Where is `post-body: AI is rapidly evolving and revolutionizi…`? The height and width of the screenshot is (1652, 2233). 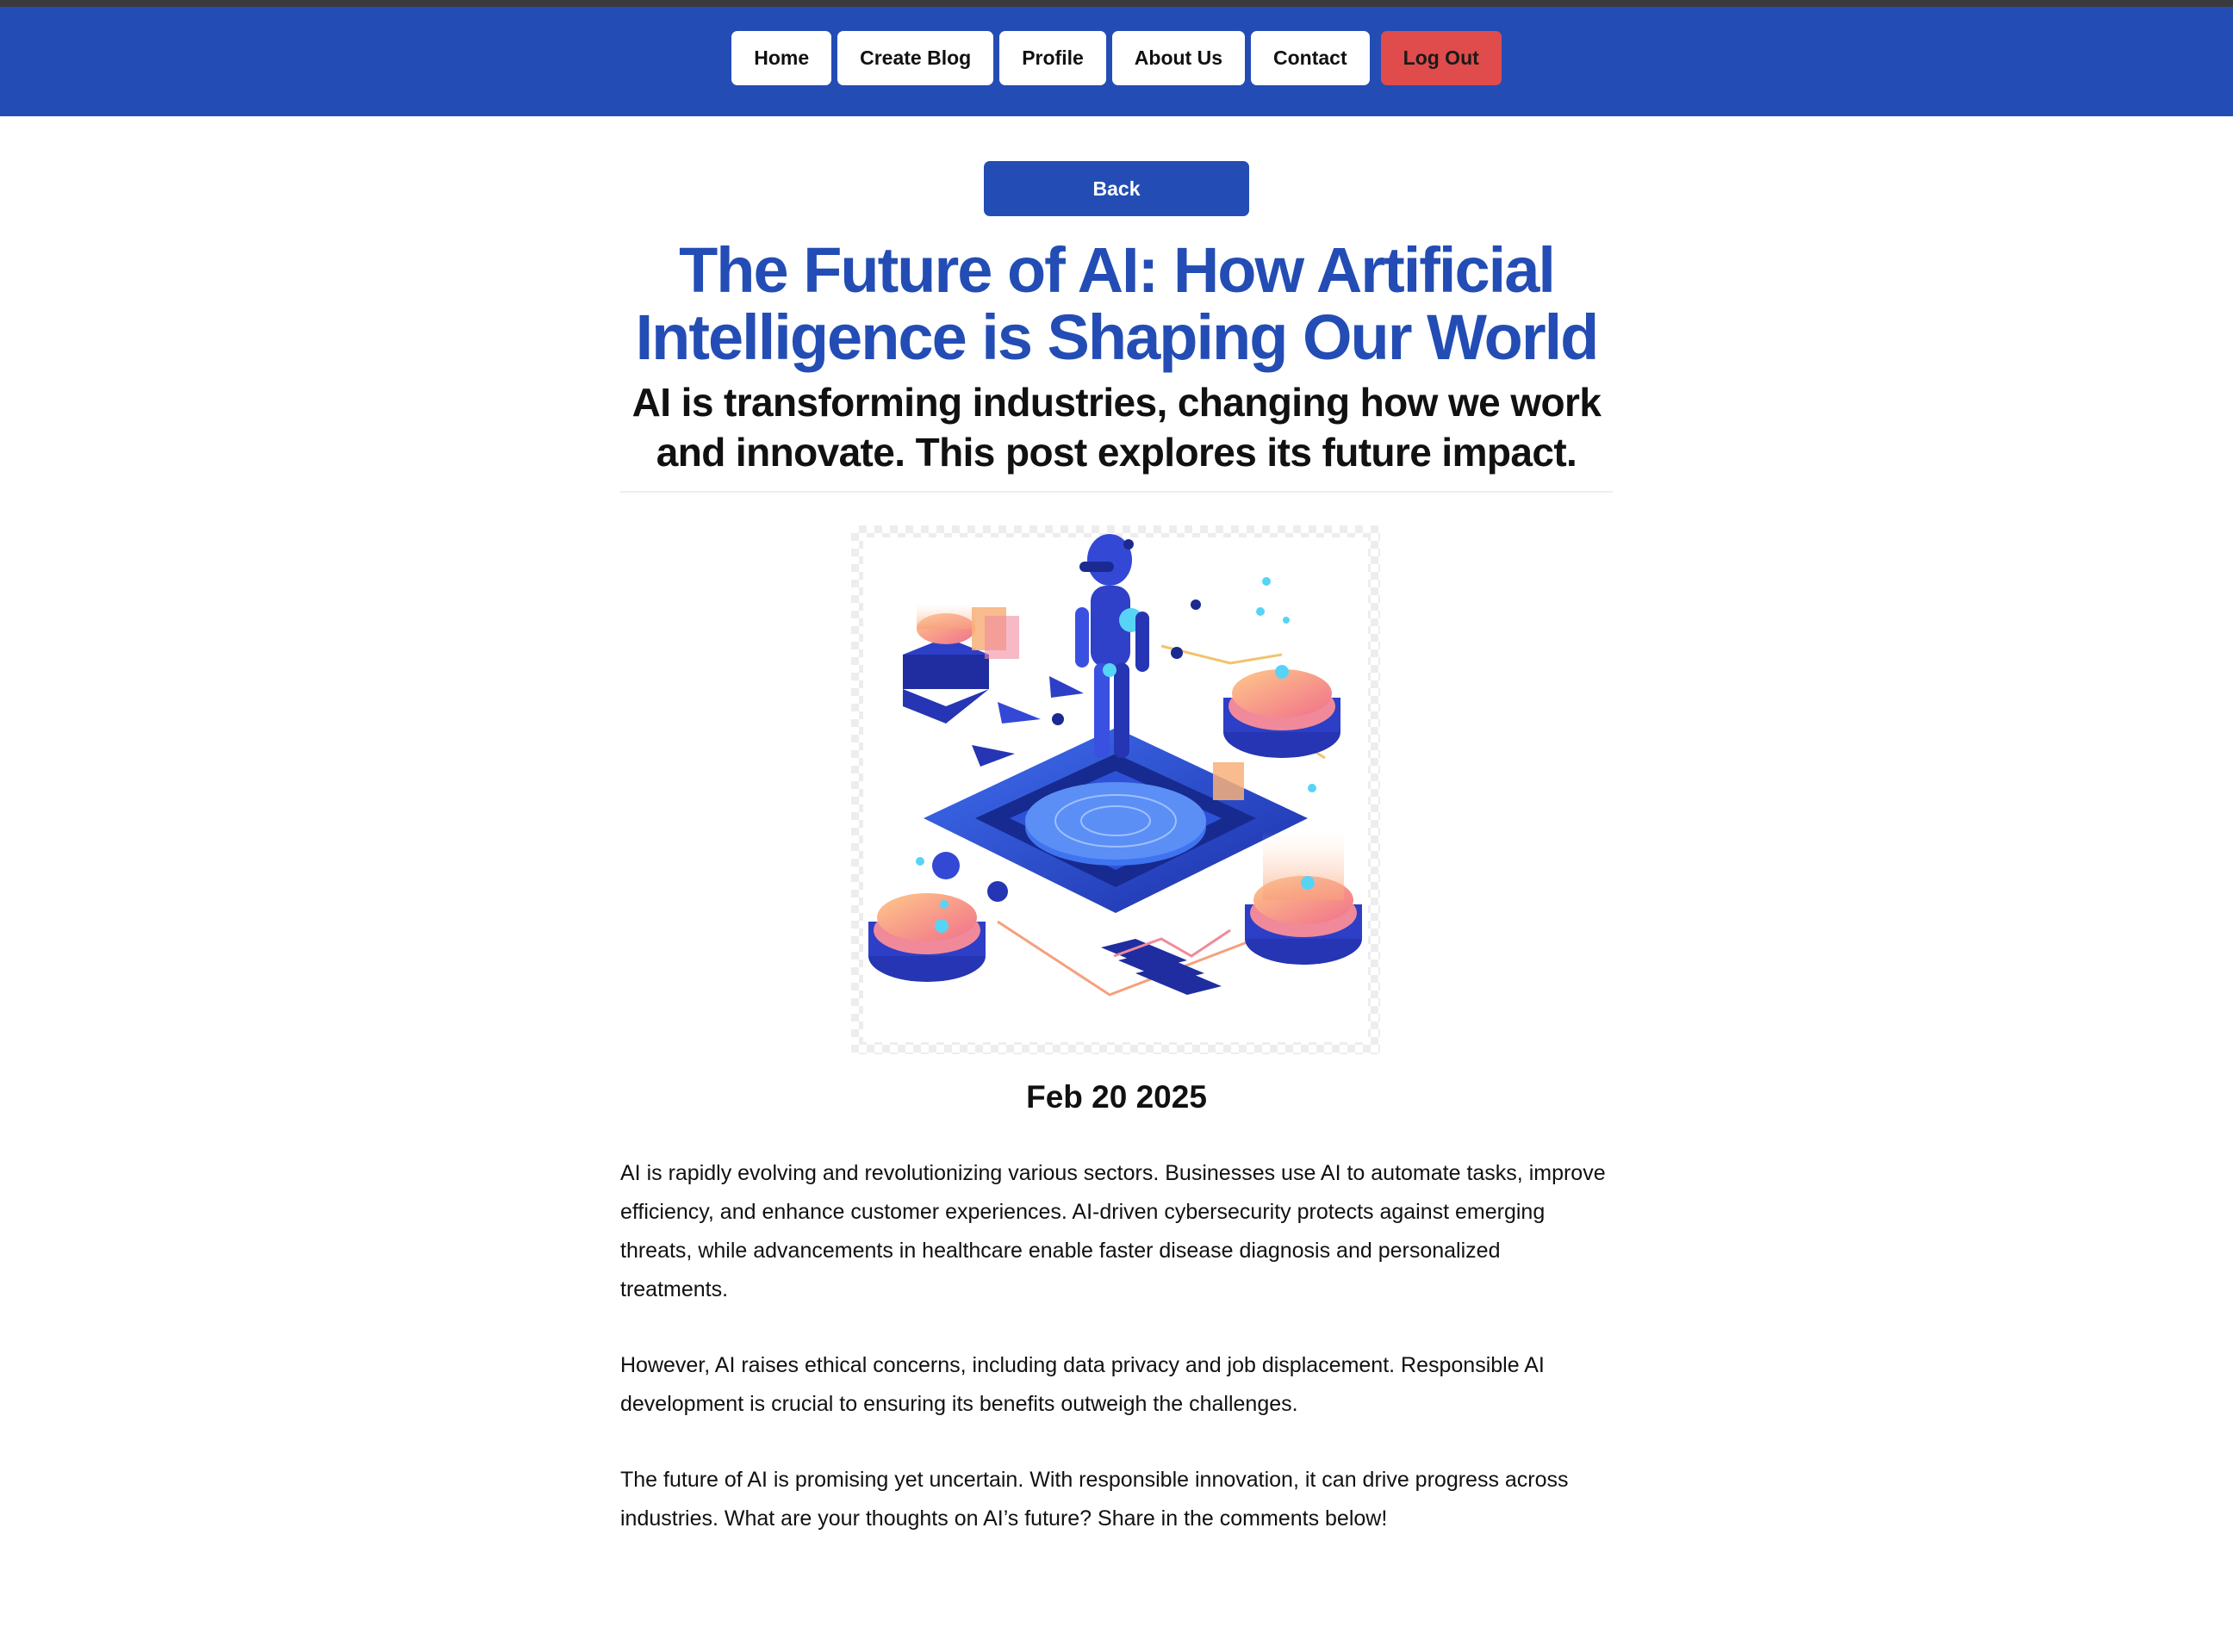 post-body: AI is rapidly evolving and revolutionizi… is located at coordinates (1116, 1364).